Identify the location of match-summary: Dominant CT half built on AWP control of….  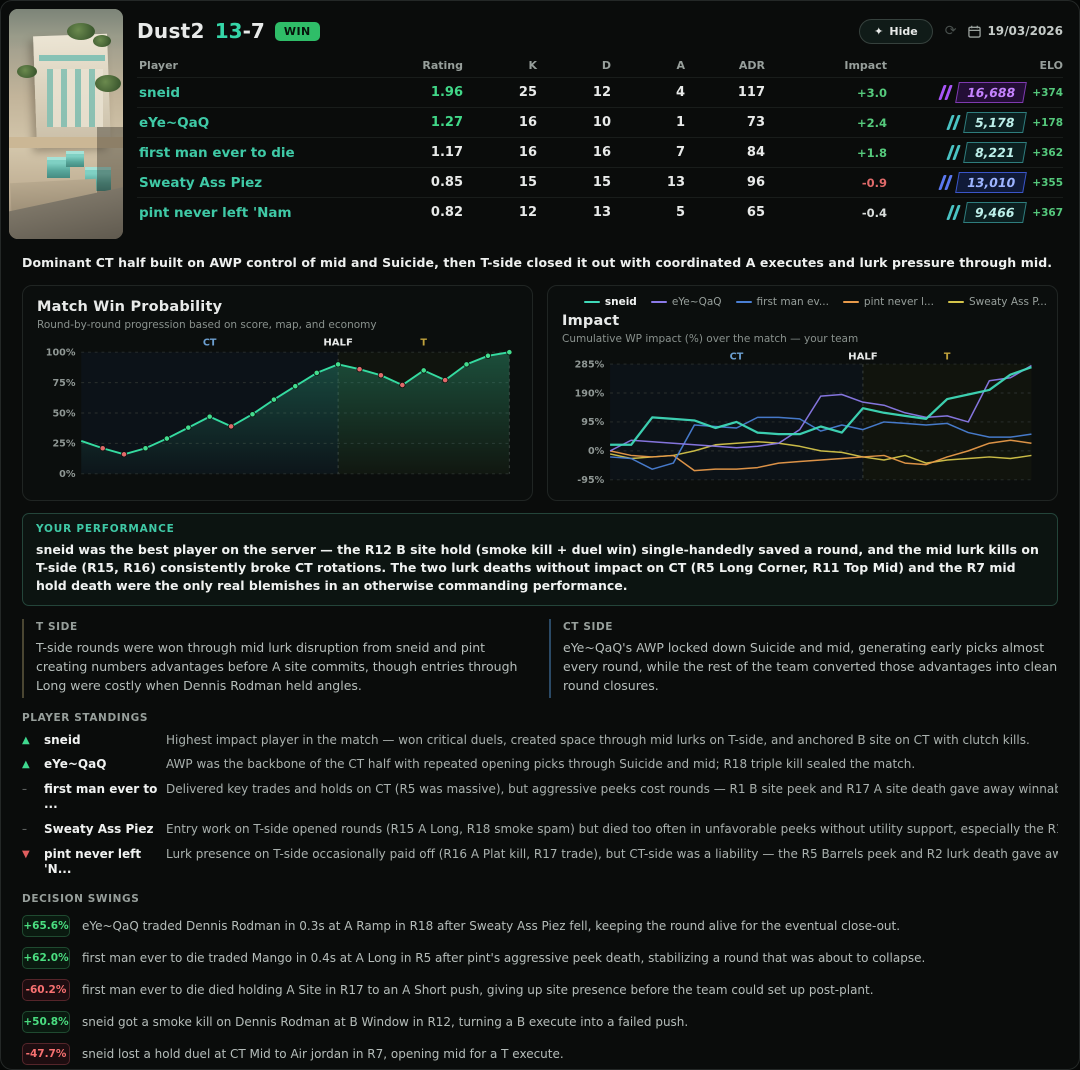
(537, 262).